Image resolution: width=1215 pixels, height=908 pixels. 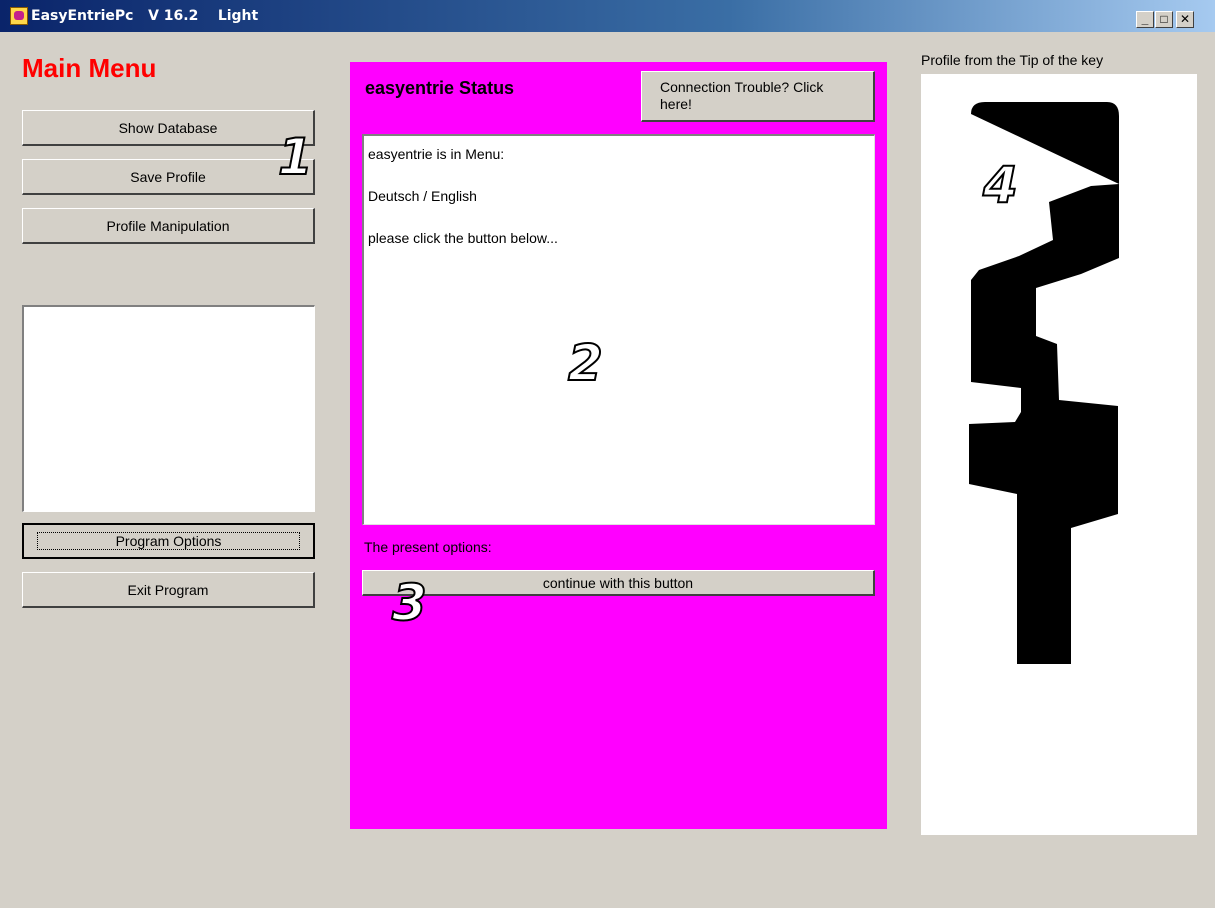 I want to click on profile-label: Profile from the Tip of the key, so click(x=1012, y=60).